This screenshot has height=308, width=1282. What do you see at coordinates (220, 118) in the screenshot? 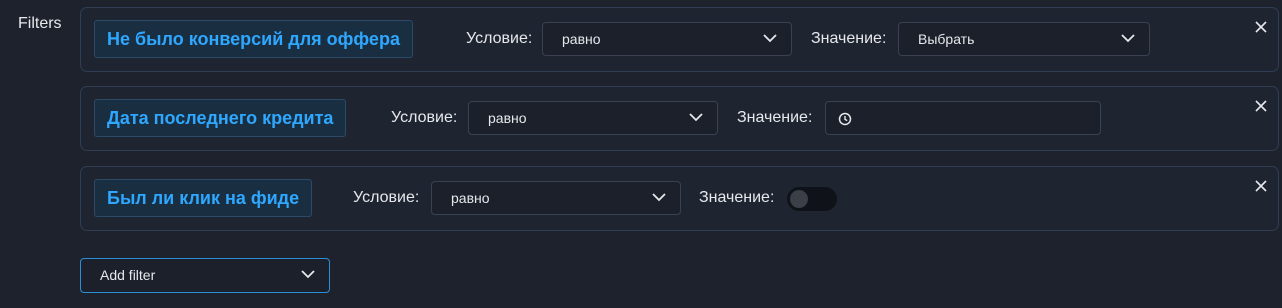
I see `filter-name: Дата последнего кредита` at bounding box center [220, 118].